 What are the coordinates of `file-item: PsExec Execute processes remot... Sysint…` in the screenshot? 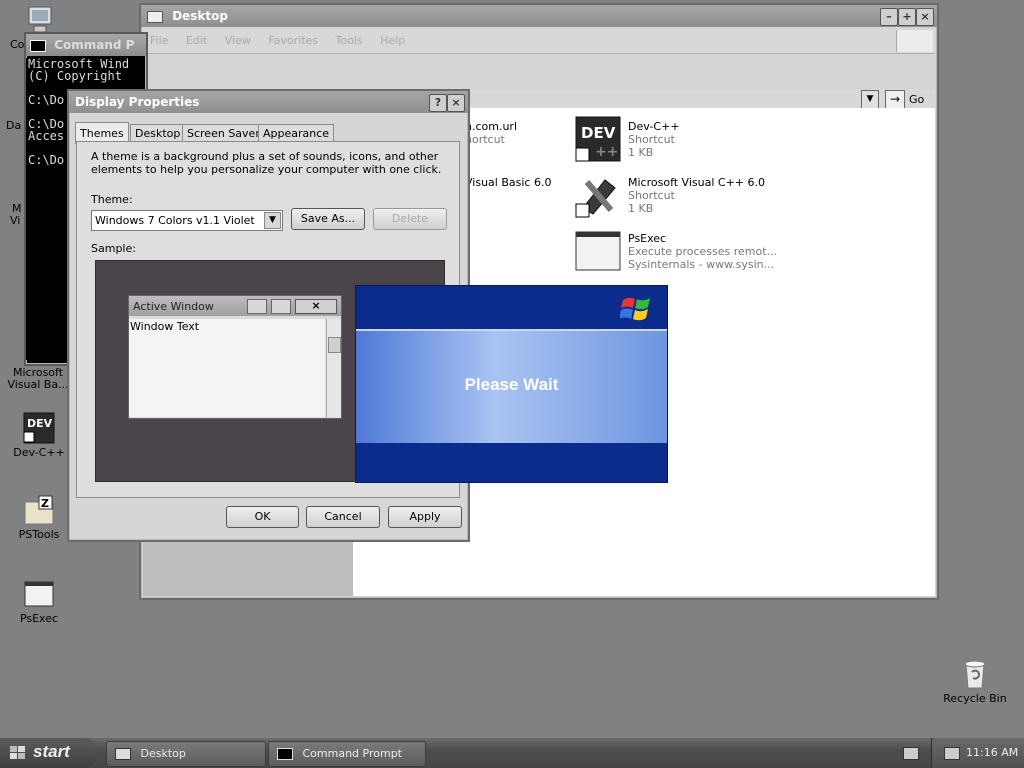 It's located at (755, 253).